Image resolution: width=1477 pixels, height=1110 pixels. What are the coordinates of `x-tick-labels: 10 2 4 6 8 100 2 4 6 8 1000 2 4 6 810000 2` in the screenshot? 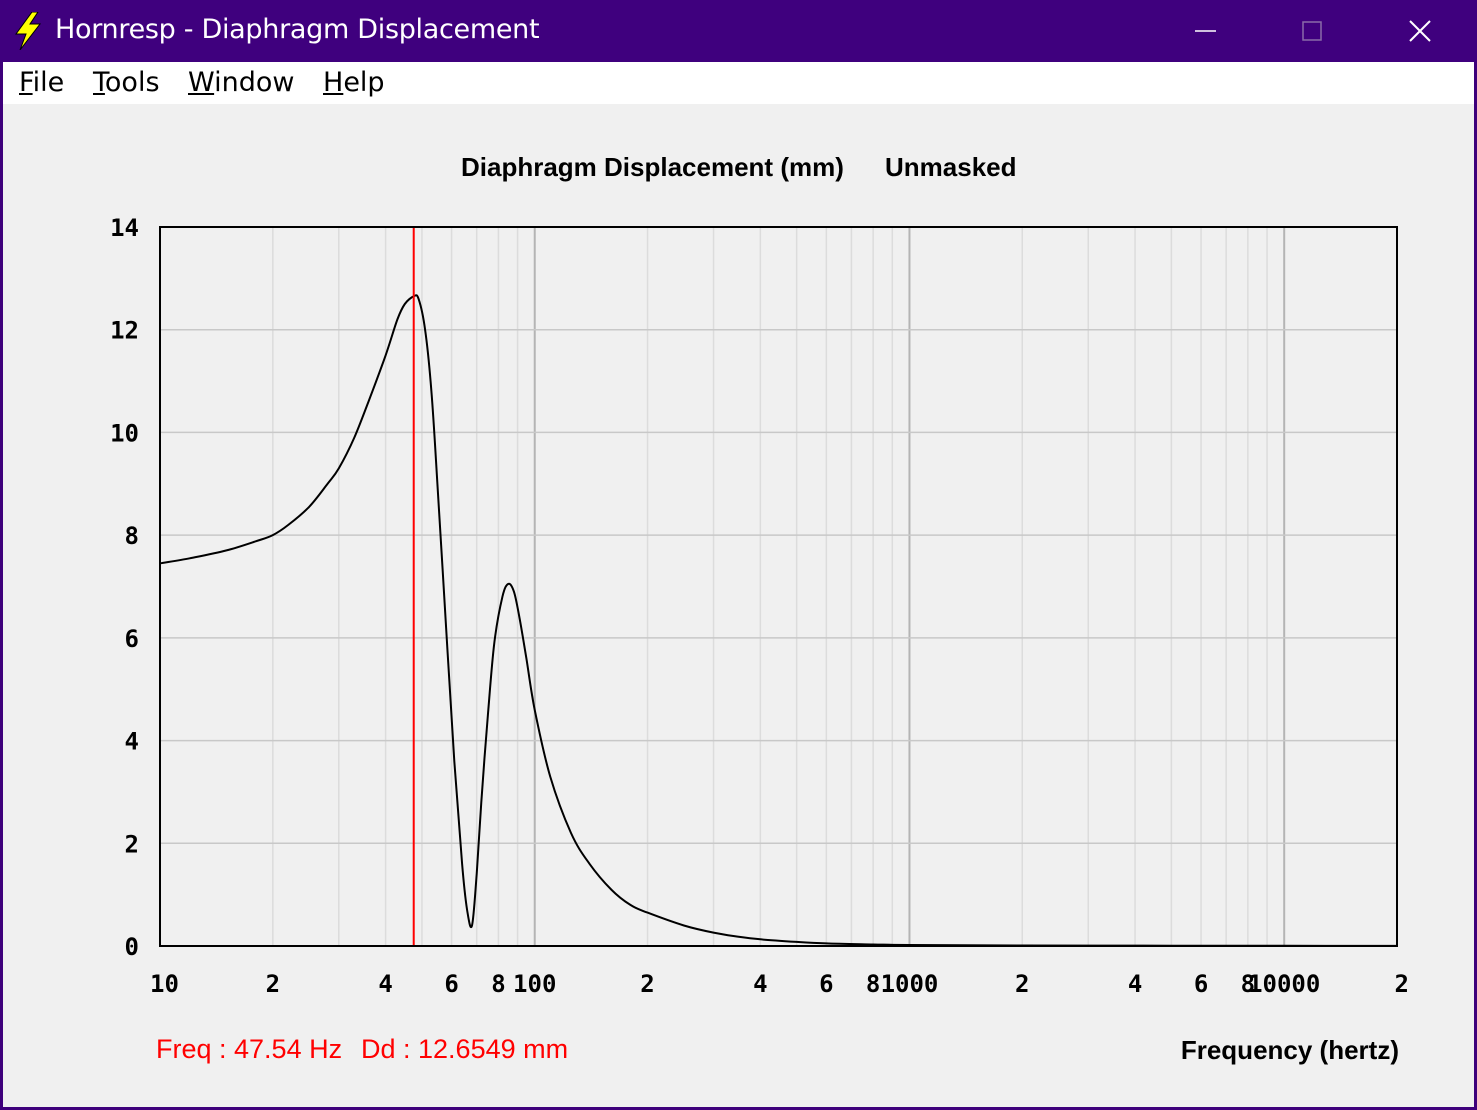 It's located at (779, 984).